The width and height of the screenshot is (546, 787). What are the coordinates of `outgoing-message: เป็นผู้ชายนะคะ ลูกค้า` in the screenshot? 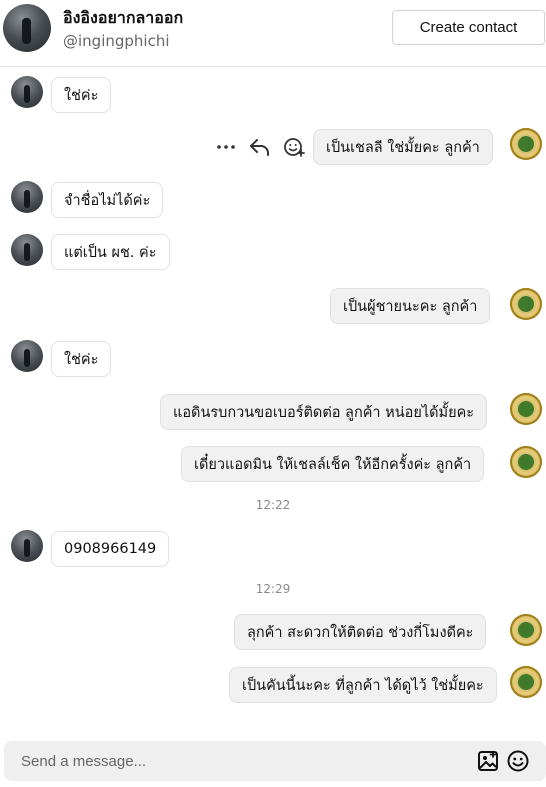 It's located at (410, 306).